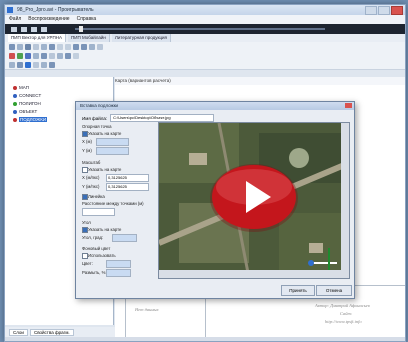 The height and width of the screenshot is (342, 408). I want to click on menu-help: Справка, so click(87, 19).